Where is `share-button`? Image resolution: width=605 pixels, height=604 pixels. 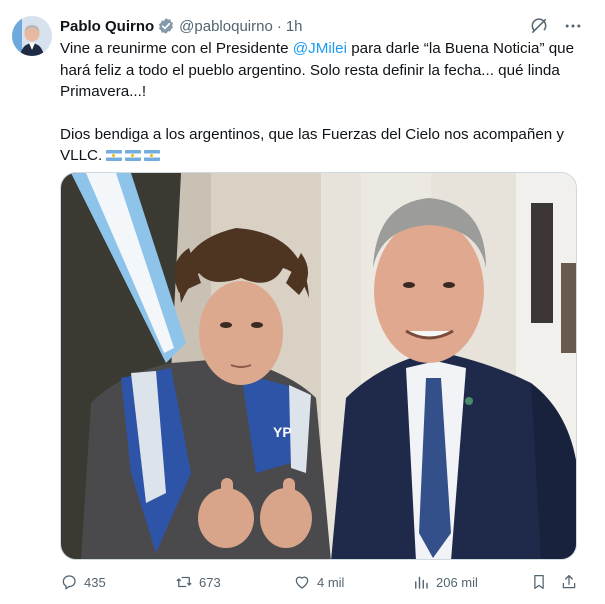
share-button is located at coordinates (569, 582).